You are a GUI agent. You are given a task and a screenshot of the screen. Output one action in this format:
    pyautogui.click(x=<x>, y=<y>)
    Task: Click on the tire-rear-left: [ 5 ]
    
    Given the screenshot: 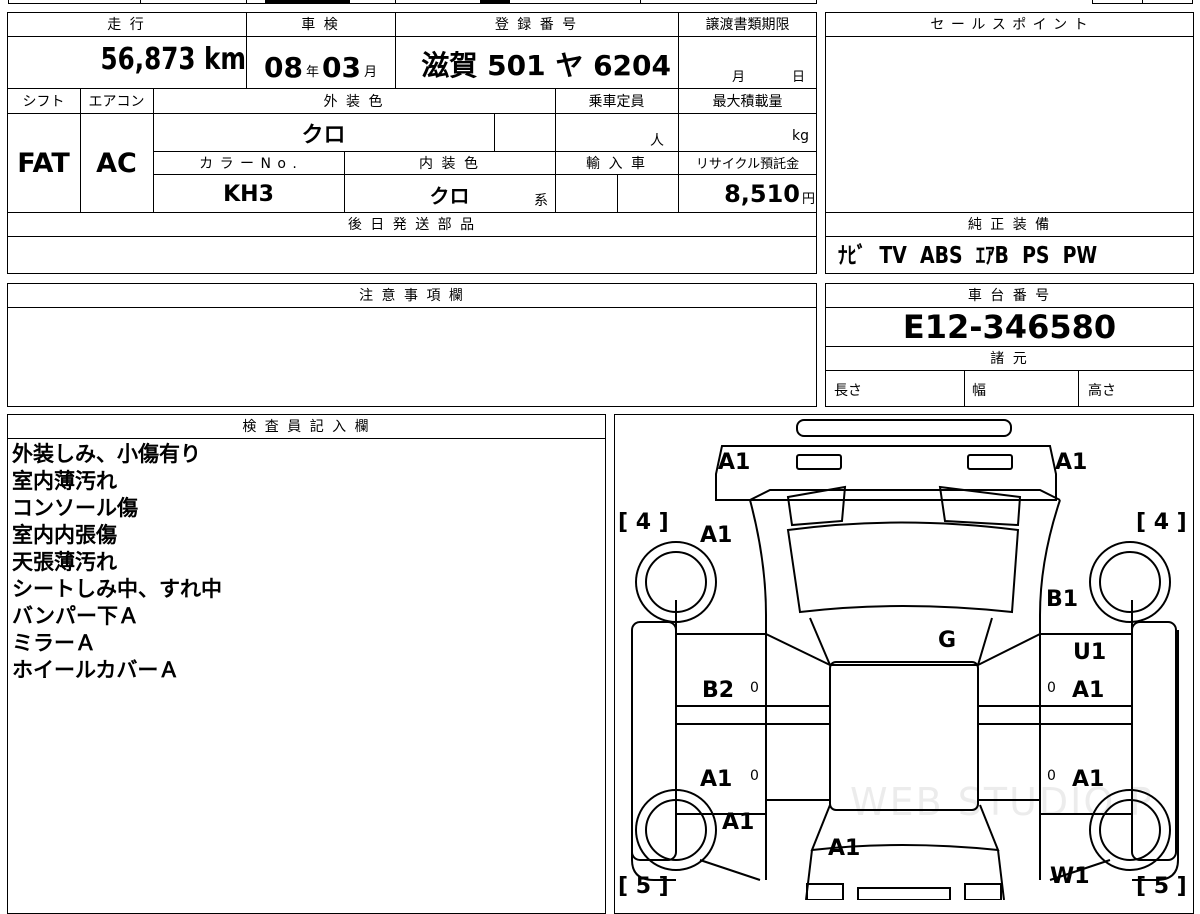 What is the action you would take?
    pyautogui.click(x=643, y=886)
    